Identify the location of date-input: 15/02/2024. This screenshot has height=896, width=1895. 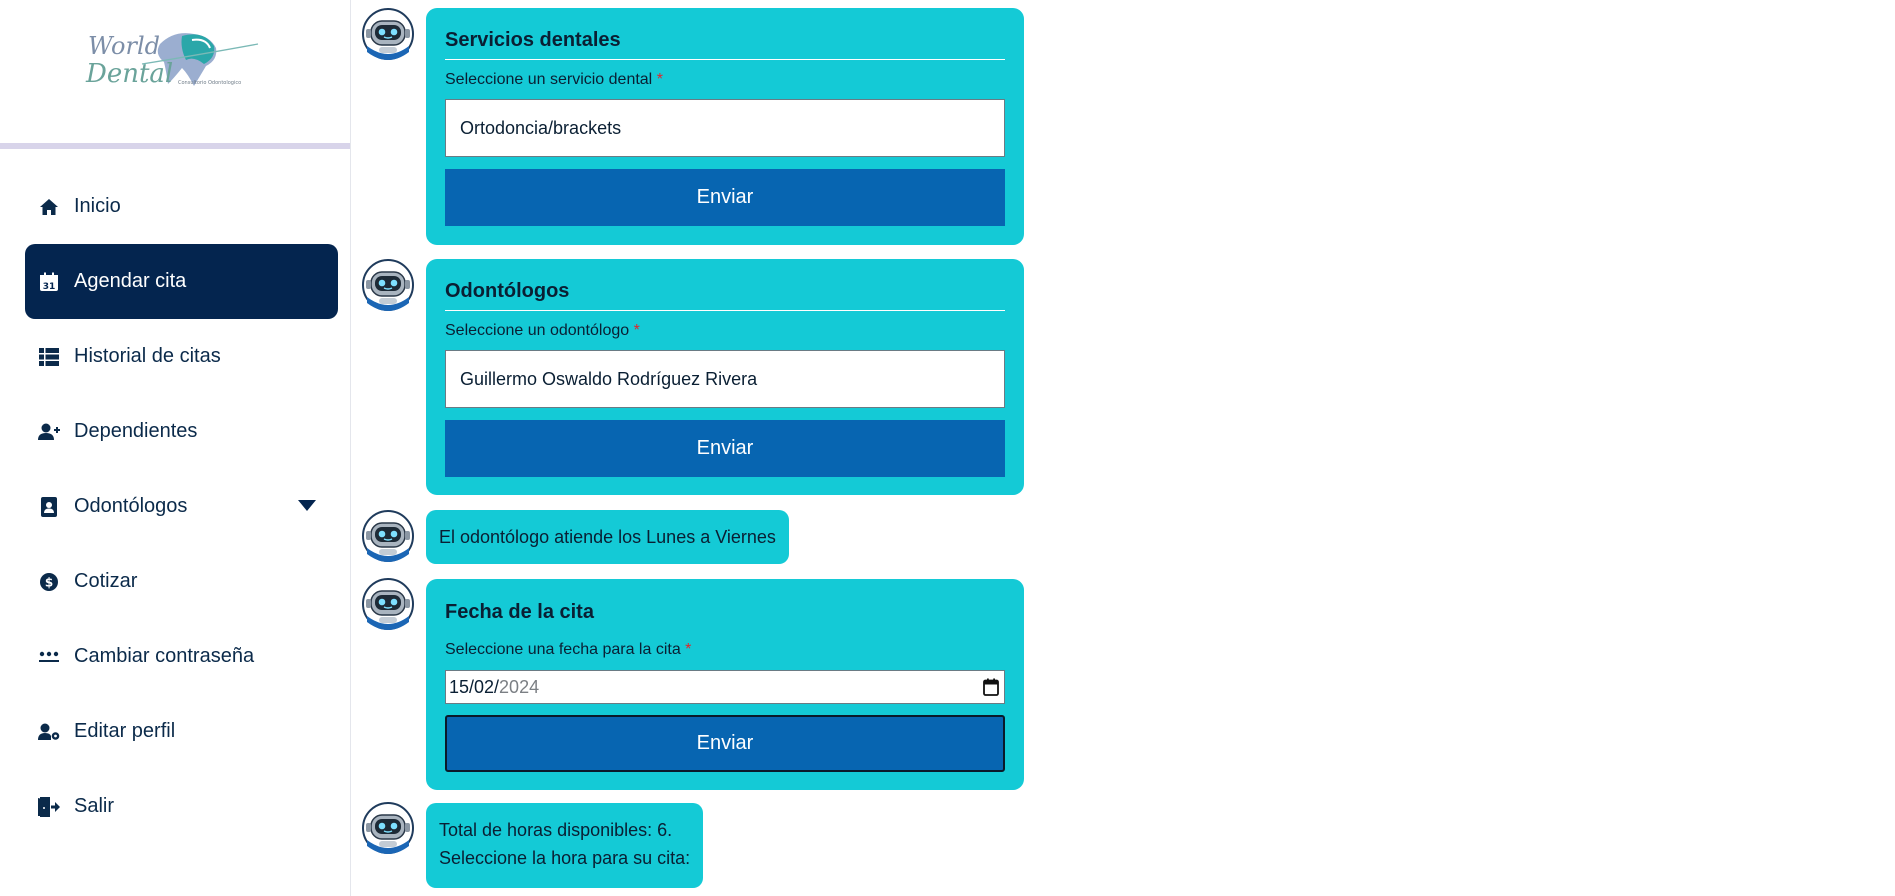
(725, 687).